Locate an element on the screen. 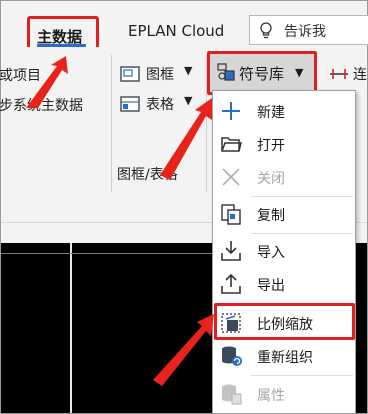 The image size is (368, 414). table-label: 表格 is located at coordinates (160, 105).